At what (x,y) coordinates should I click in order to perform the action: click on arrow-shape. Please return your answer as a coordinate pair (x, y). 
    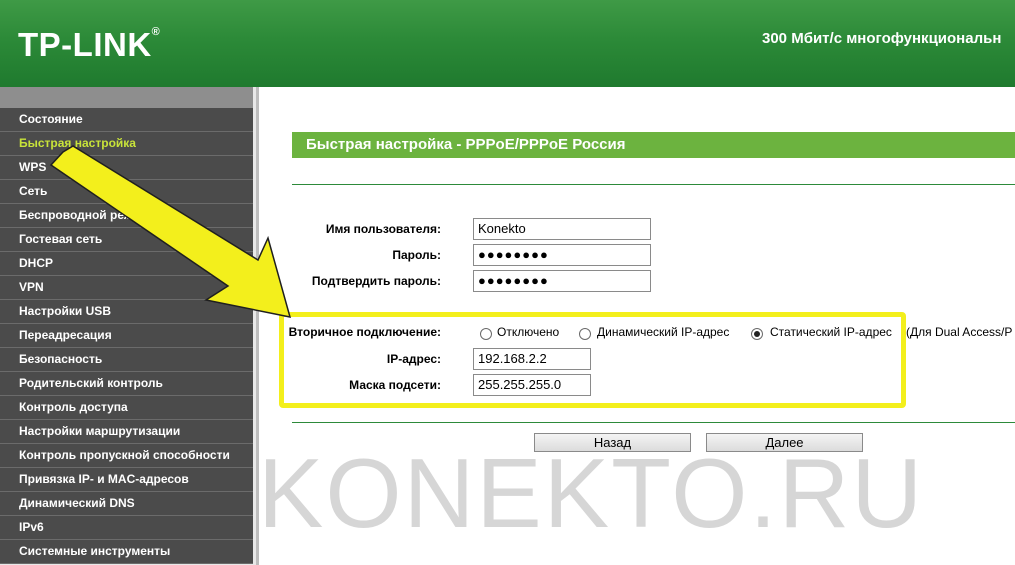
    Looking at the image, I should click on (170, 231).